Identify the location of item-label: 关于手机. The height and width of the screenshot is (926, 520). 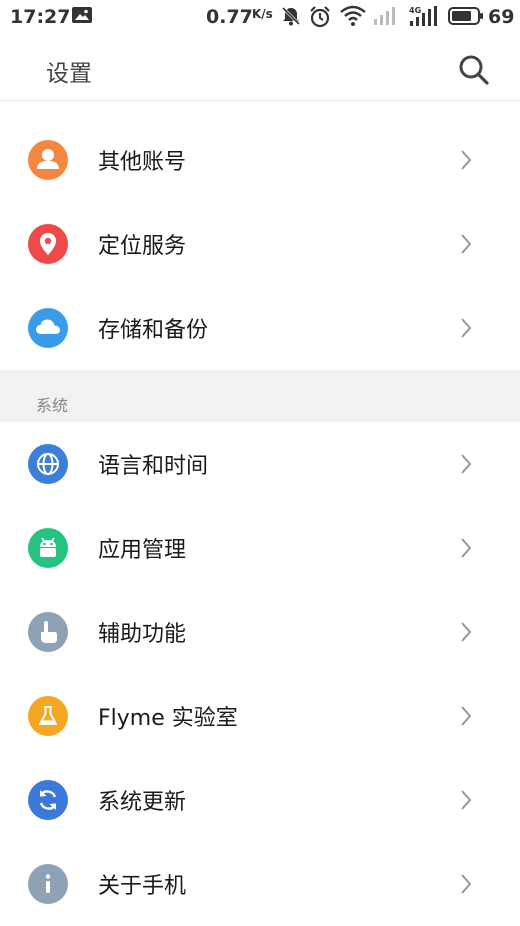
(142, 886).